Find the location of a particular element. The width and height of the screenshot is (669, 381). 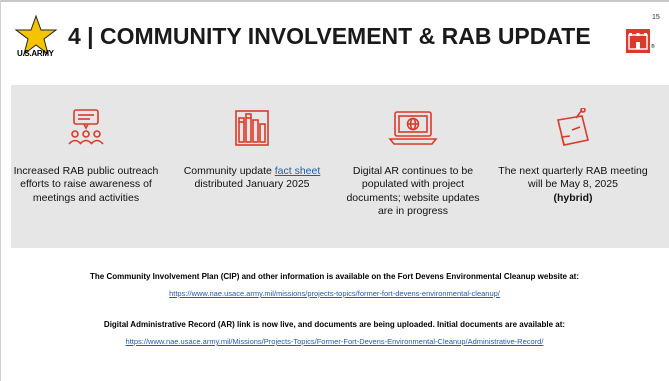

page-number: 15 is located at coordinates (656, 17).